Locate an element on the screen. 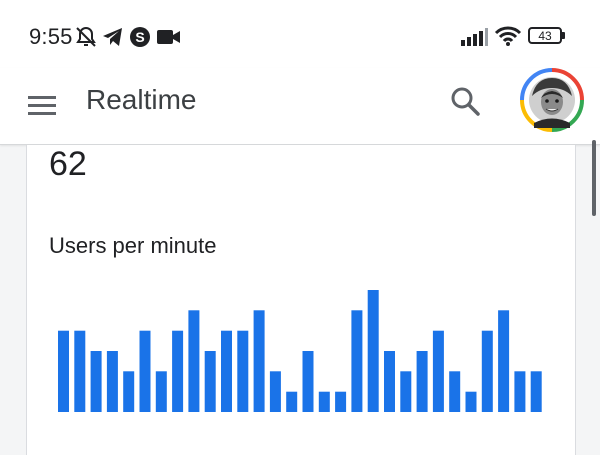  page-title: Realtime is located at coordinates (141, 99).